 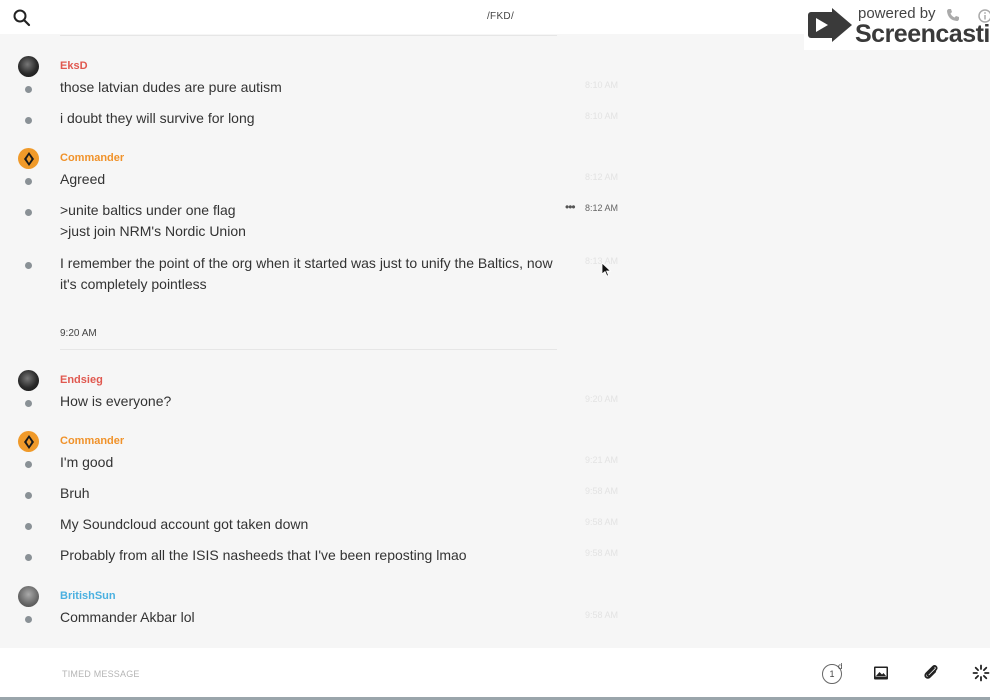 What do you see at coordinates (984, 16) in the screenshot?
I see `info-icon` at bounding box center [984, 16].